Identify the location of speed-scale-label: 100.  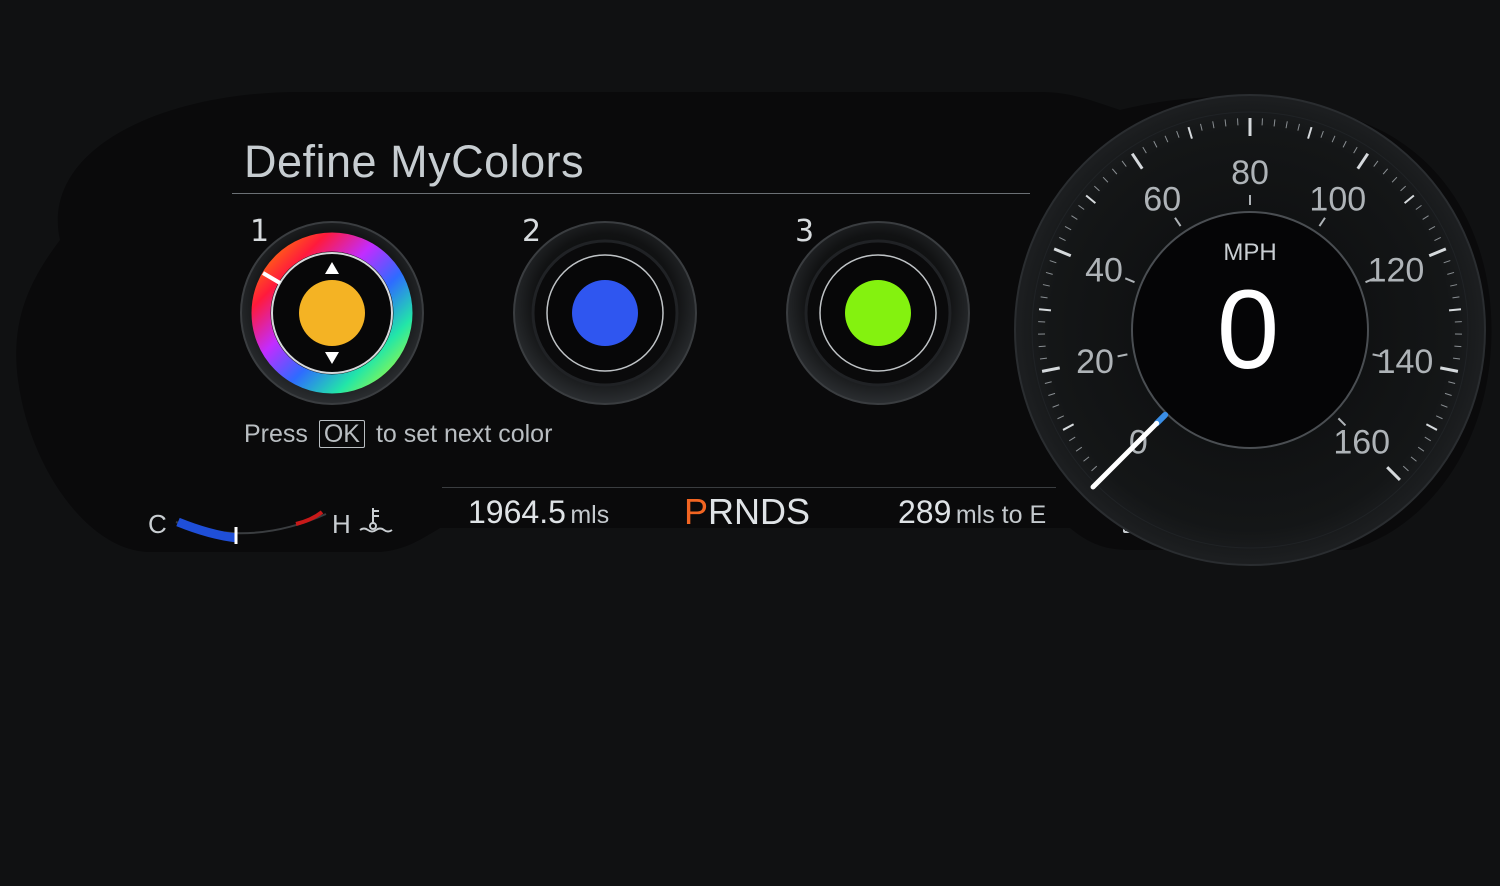
(1337, 200).